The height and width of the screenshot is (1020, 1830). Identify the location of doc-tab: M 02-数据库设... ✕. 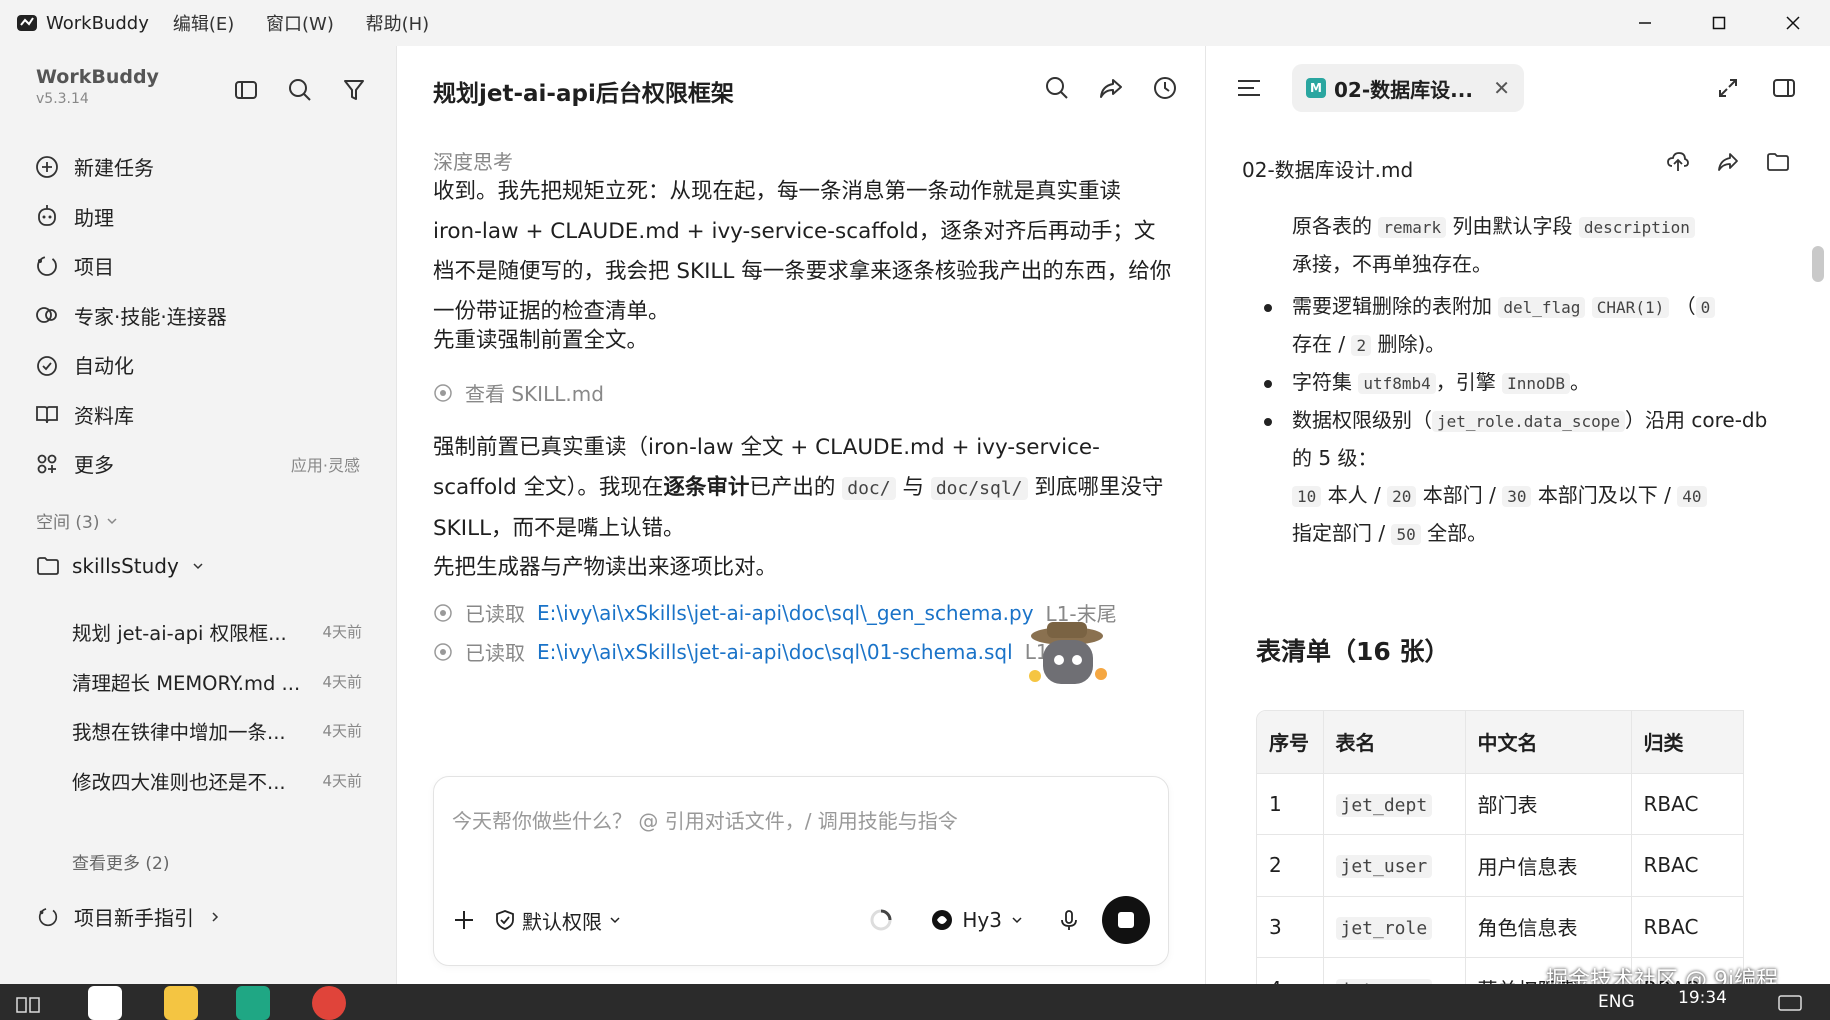
(1408, 88).